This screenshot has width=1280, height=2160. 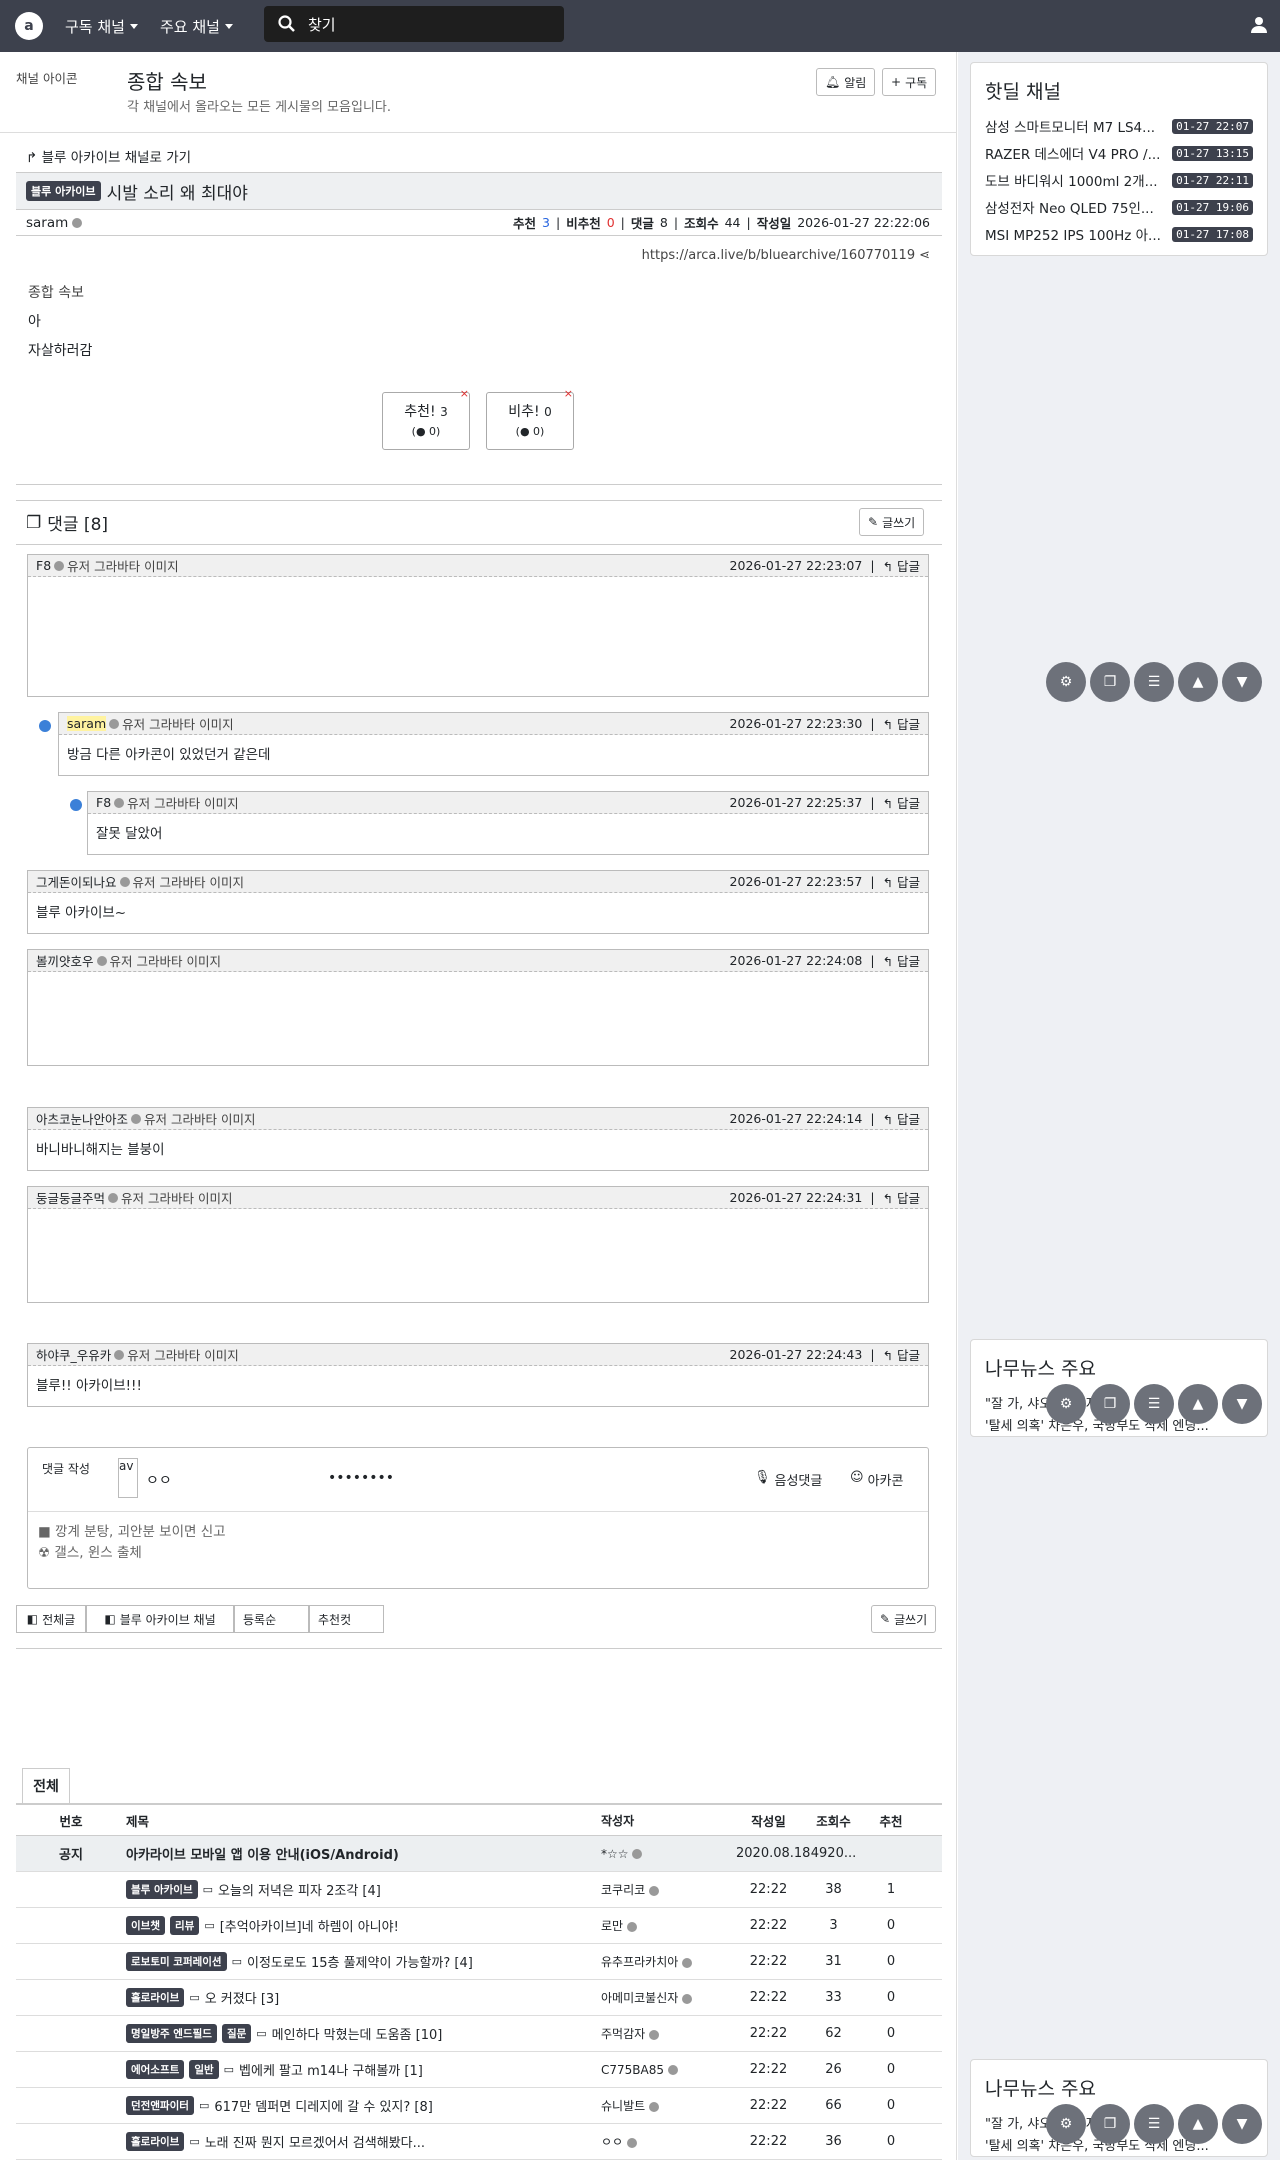 I want to click on post-author: 로만, so click(x=612, y=1926).